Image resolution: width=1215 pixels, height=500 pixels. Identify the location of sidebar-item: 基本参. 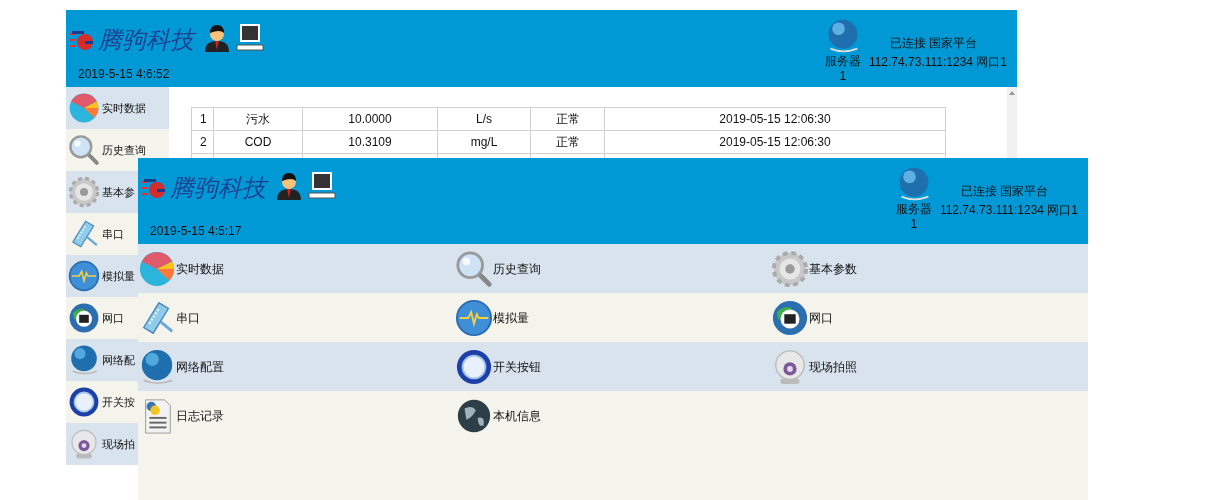
(102, 192).